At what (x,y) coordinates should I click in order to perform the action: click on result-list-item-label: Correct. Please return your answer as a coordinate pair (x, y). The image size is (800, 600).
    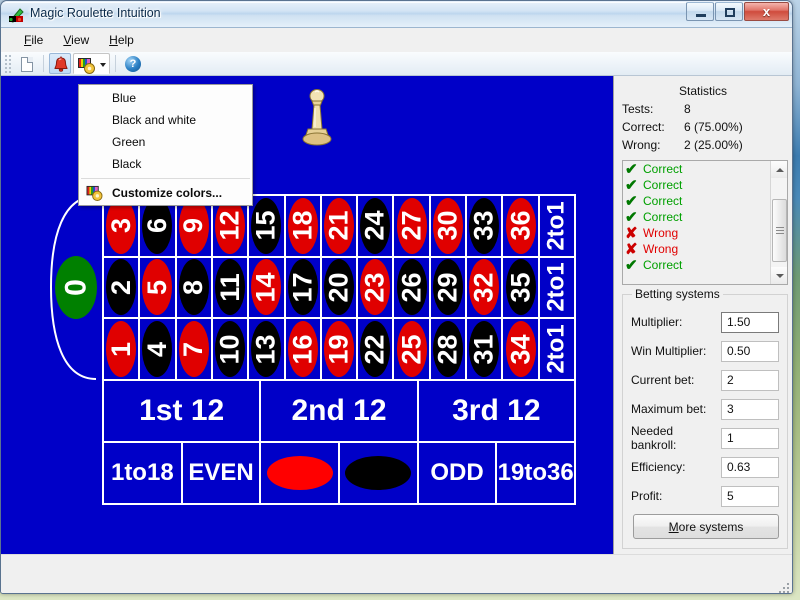
    Looking at the image, I should click on (663, 201).